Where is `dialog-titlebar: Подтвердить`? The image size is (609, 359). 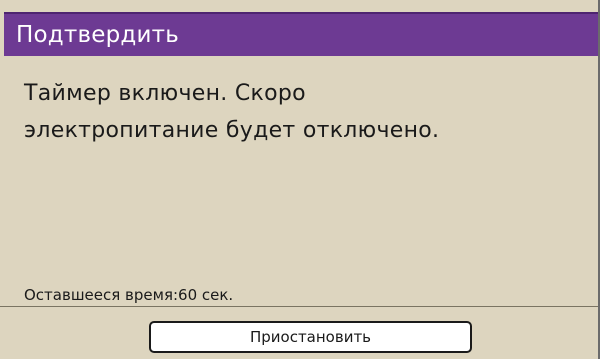
dialog-titlebar: Подтвердить is located at coordinates (301, 34).